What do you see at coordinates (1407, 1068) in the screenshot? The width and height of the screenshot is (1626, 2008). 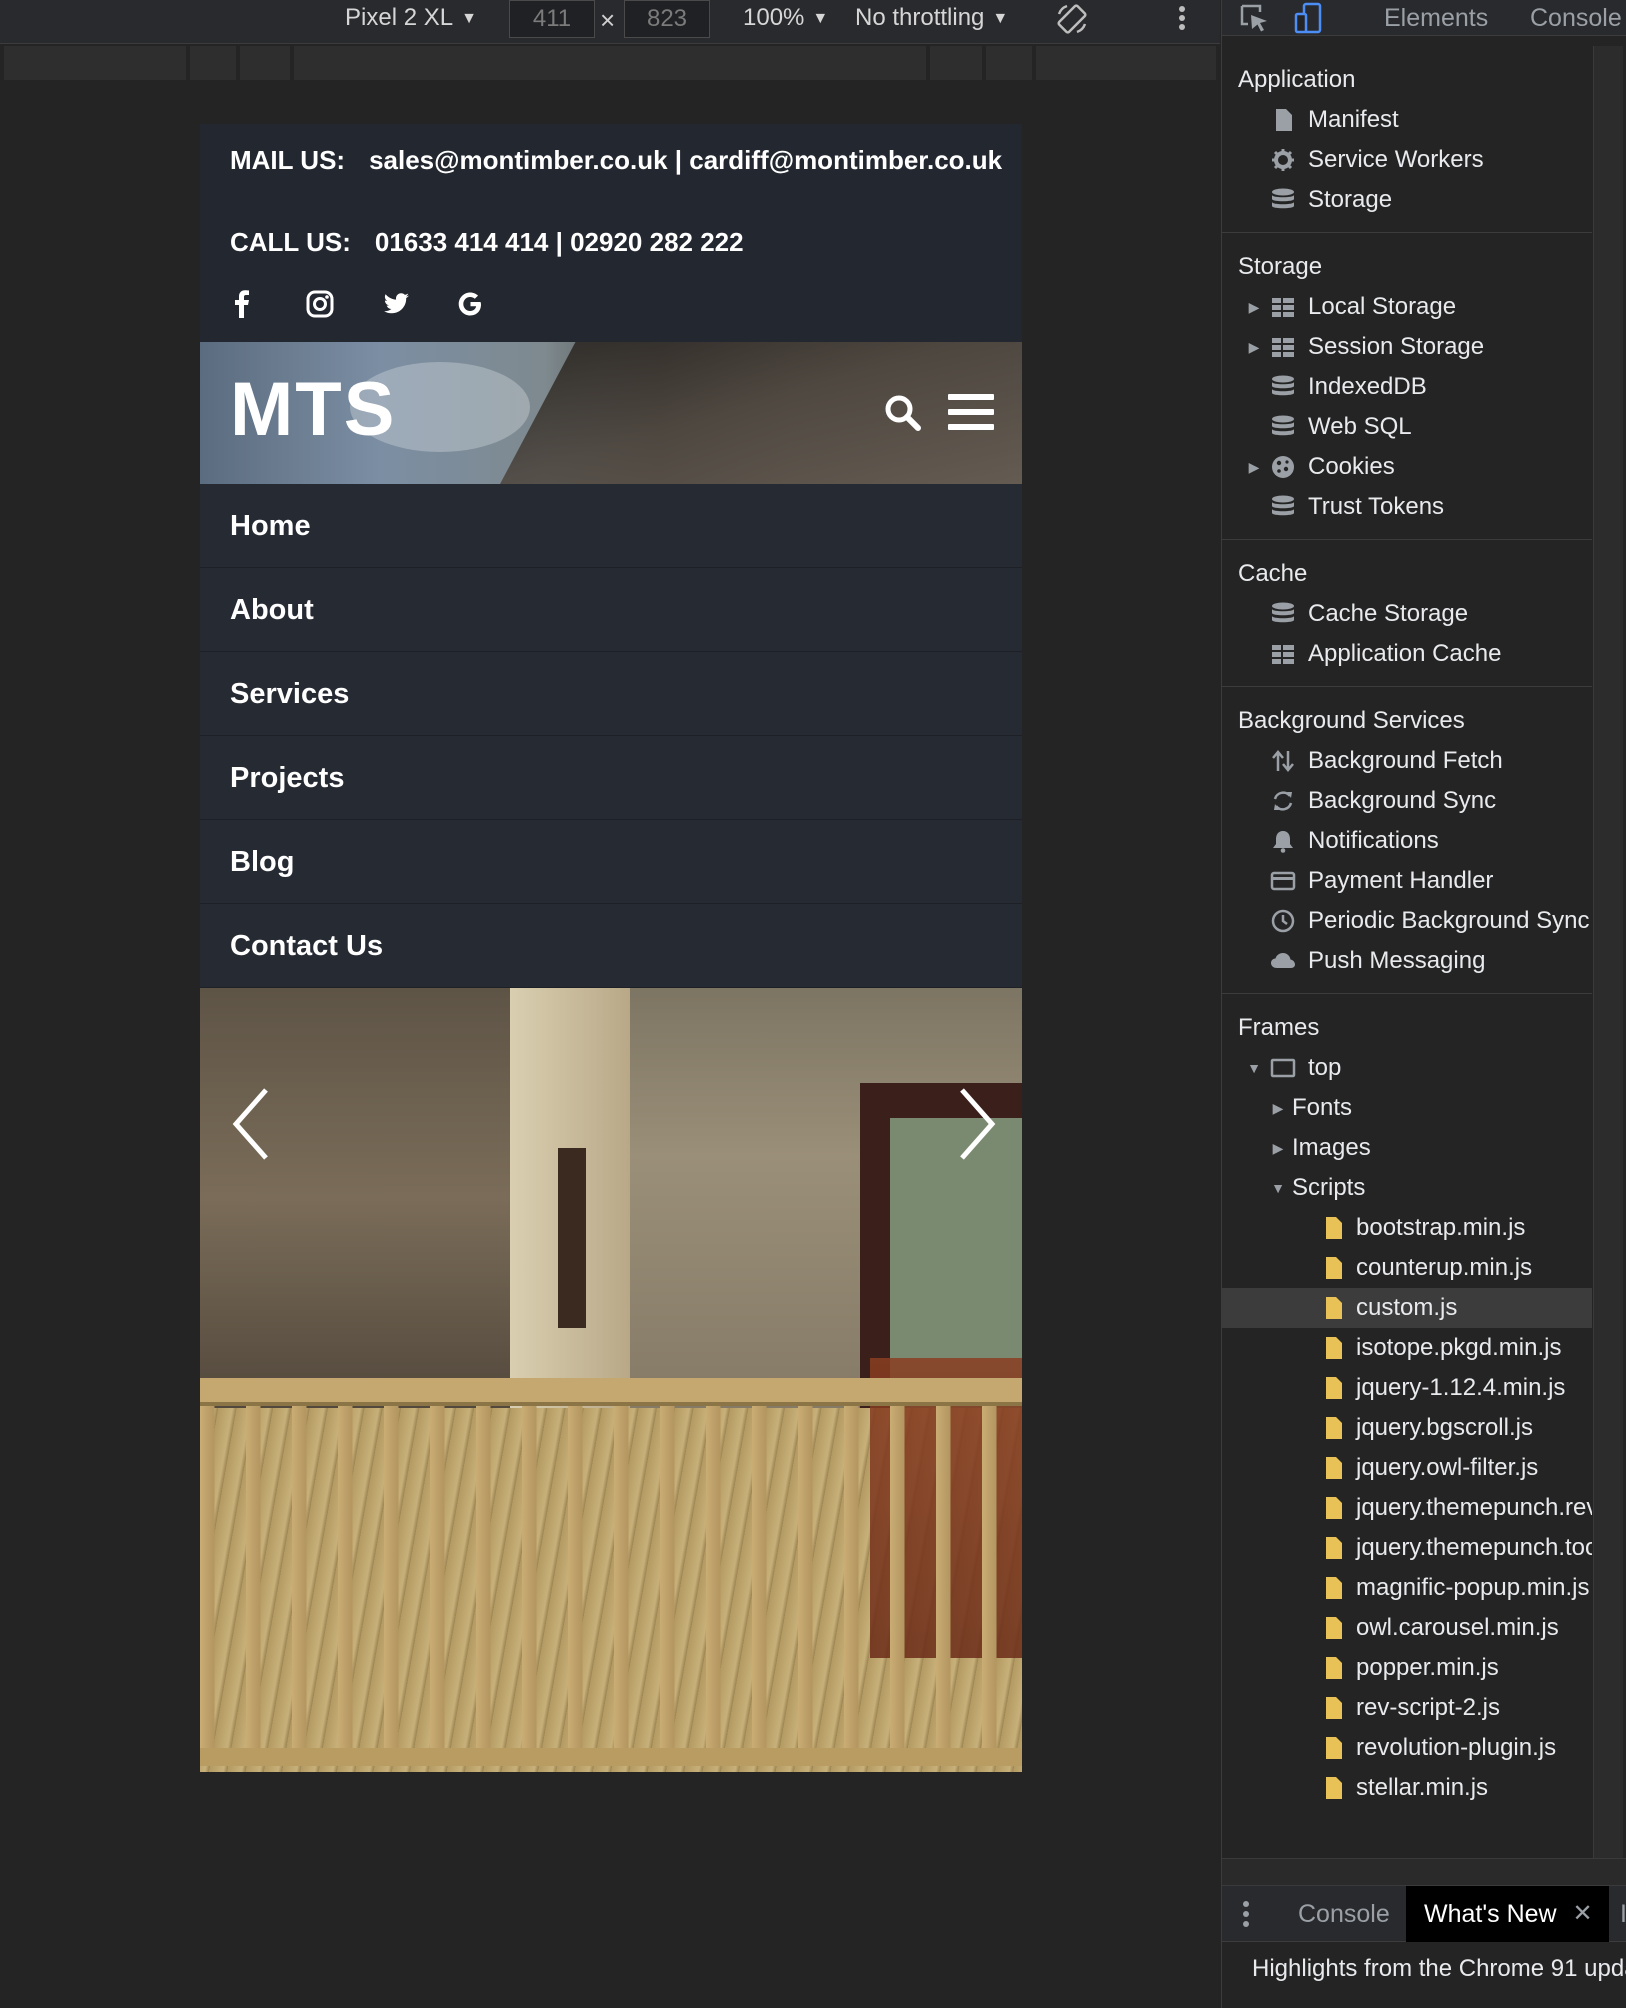 I see `frame-top: ▼ top` at bounding box center [1407, 1068].